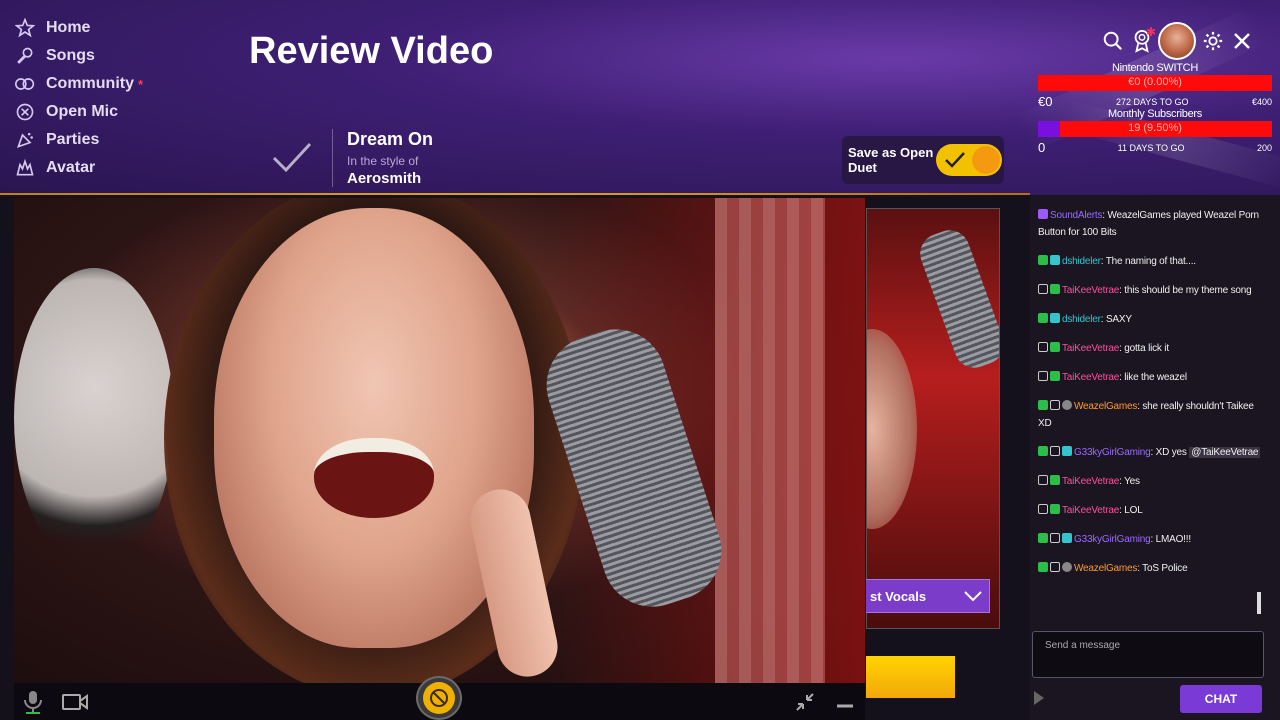 The image size is (1280, 720). I want to click on notification-badge: *, so click(141, 84).